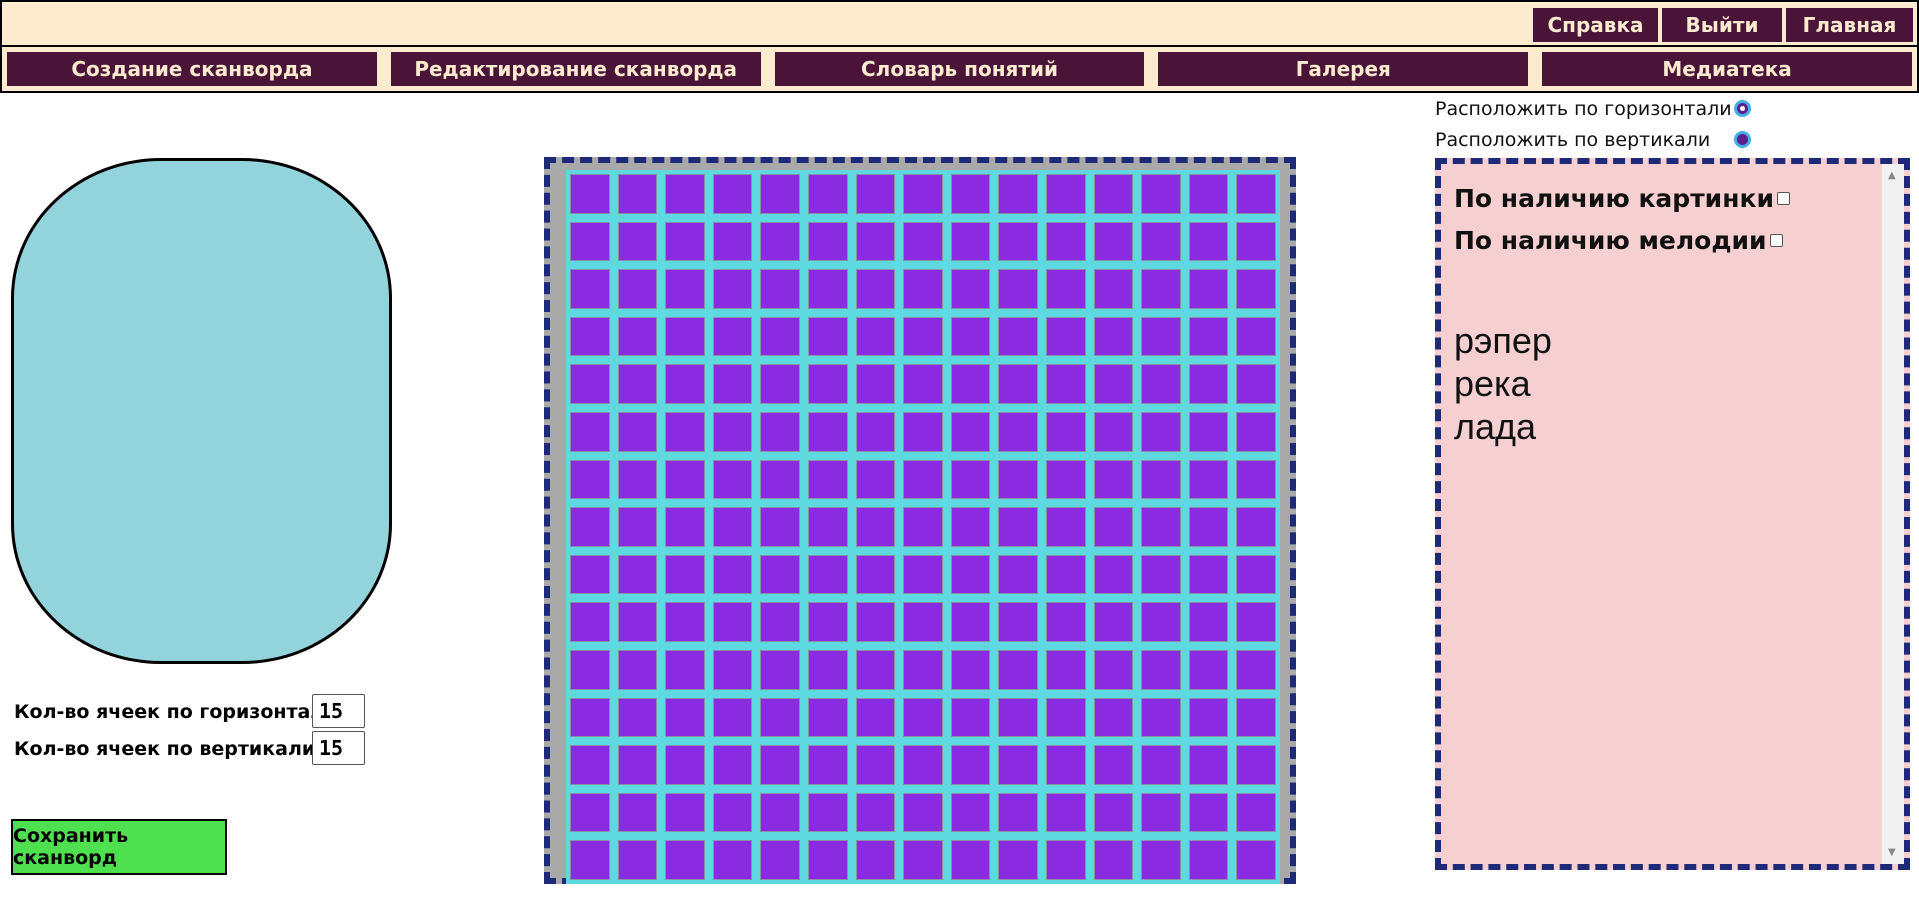 The image size is (1919, 899). Describe the element at coordinates (119, 847) in the screenshot. I see `save-scanword-button: Сохранить сканворд` at that location.